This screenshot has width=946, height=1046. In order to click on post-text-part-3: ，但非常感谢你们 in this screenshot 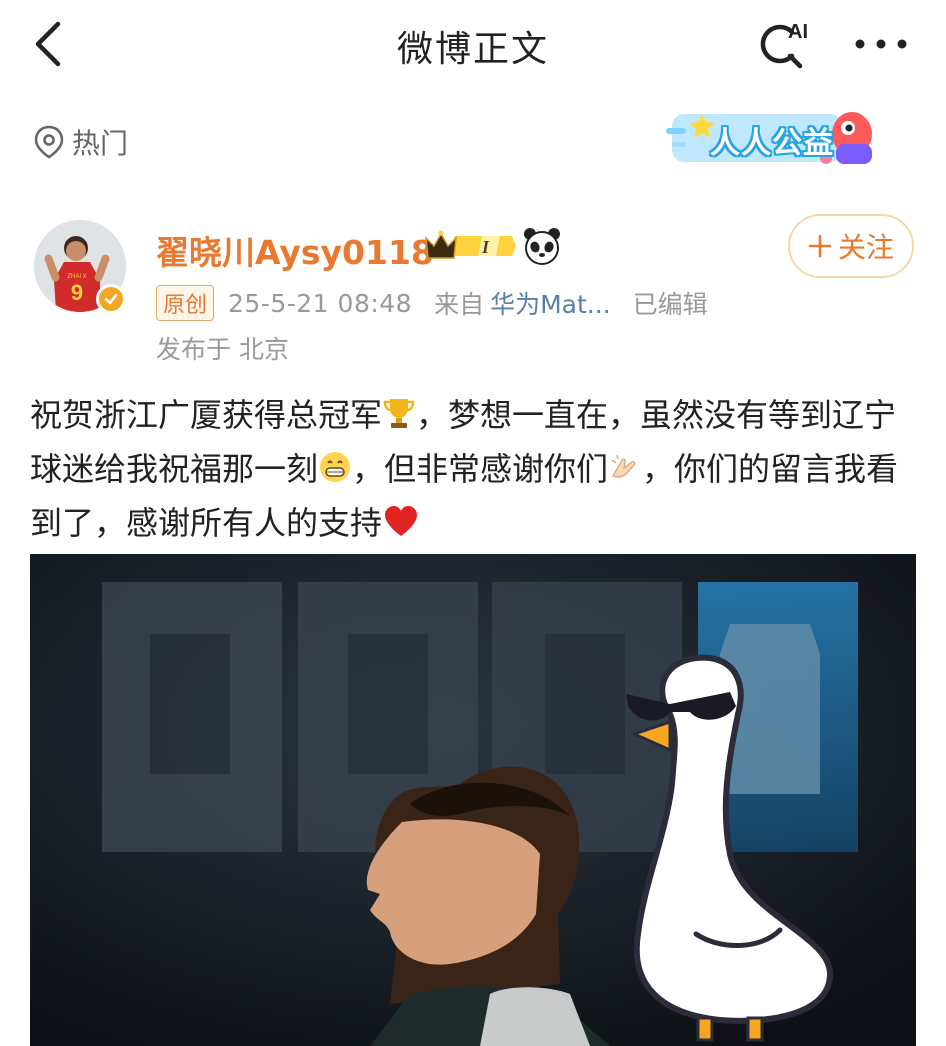, I will do `click(480, 469)`.